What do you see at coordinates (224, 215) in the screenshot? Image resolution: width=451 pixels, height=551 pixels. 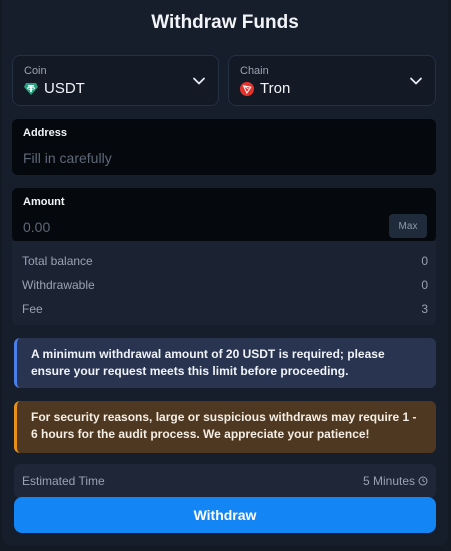 I see `amount-field: Amount 0.00 Max` at bounding box center [224, 215].